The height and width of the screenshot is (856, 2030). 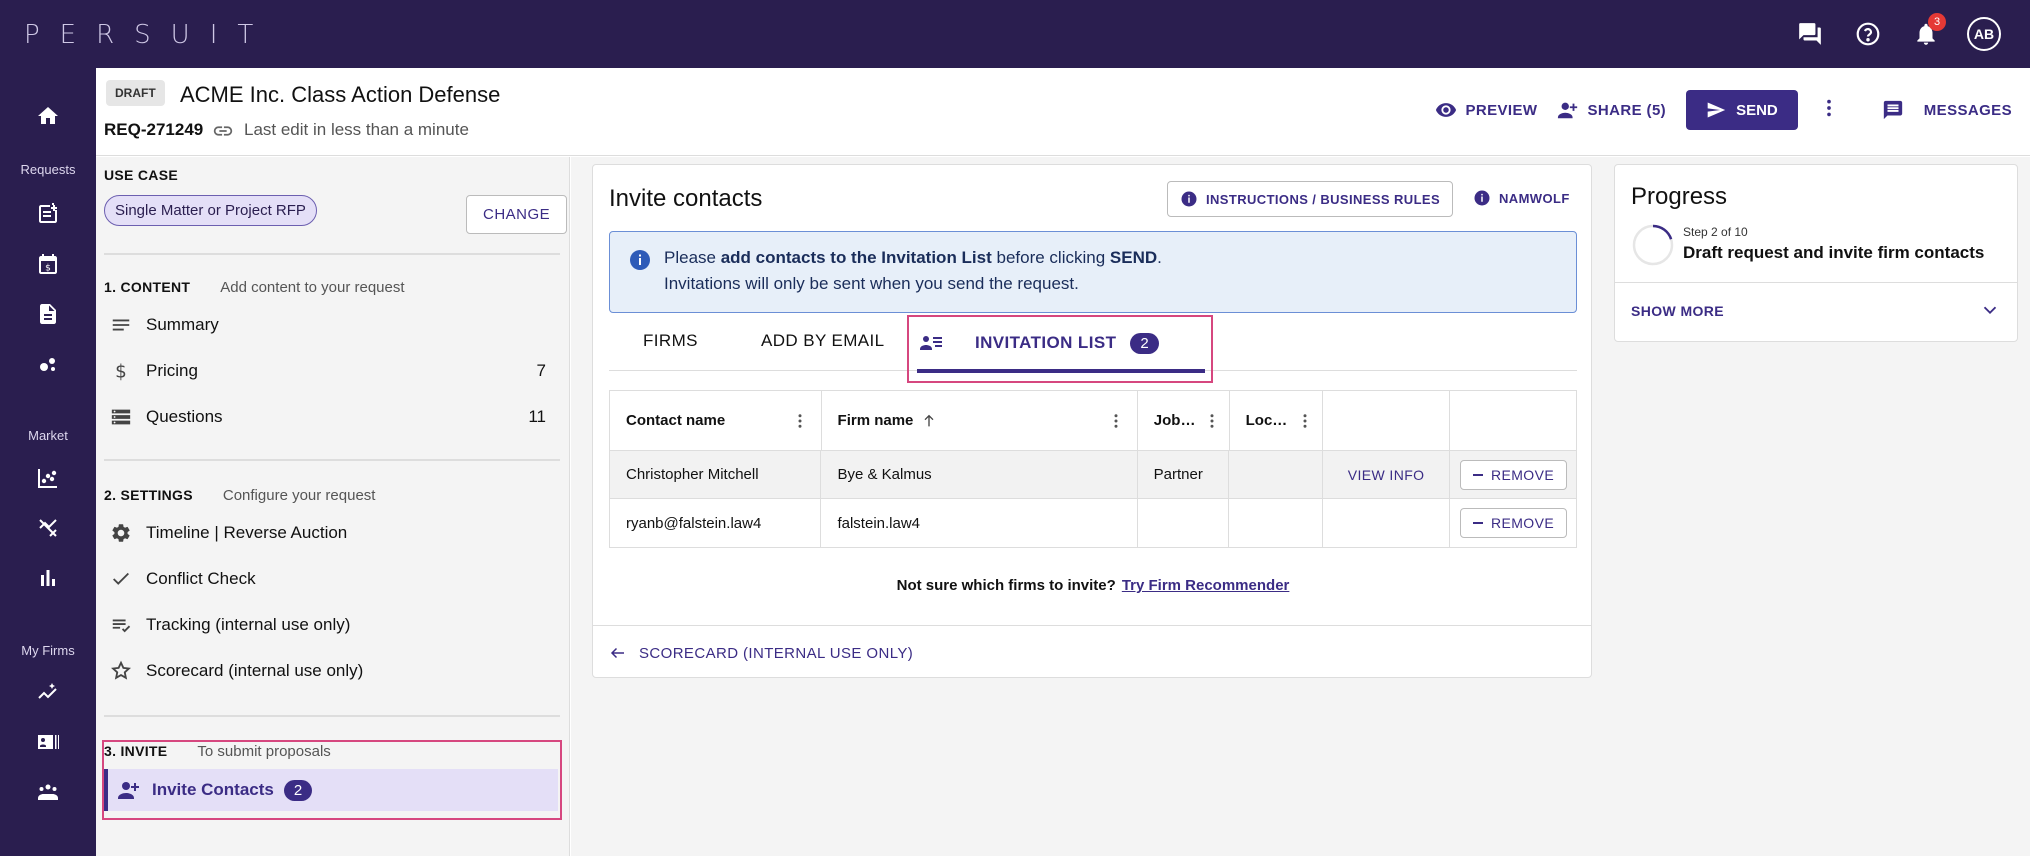 I want to click on contact-name-cell: Christopher Mitchell, so click(x=716, y=474).